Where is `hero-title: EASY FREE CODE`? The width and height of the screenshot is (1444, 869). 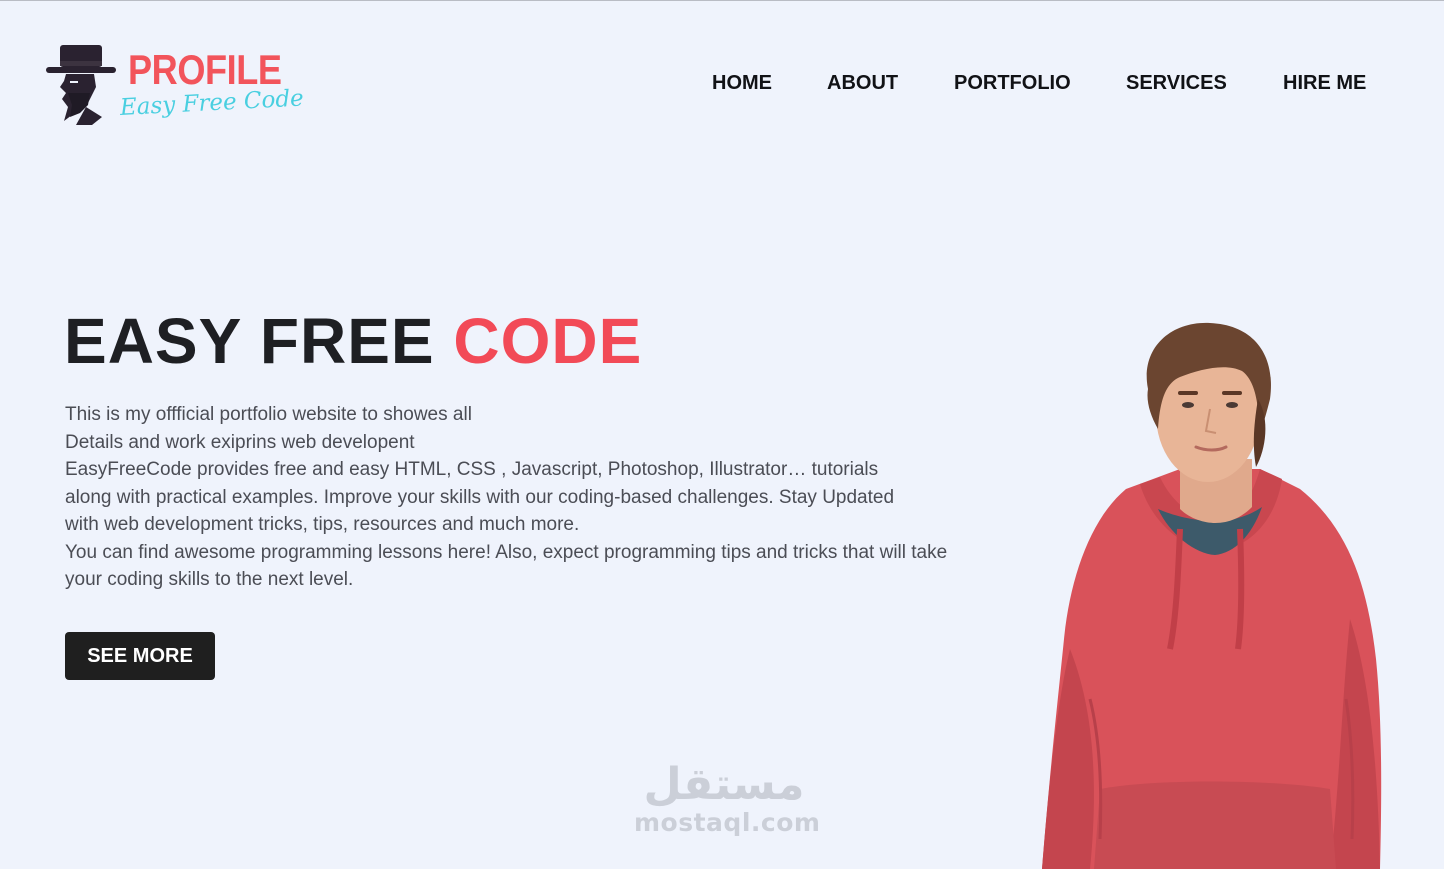 hero-title: EASY FREE CODE is located at coordinates (353, 341).